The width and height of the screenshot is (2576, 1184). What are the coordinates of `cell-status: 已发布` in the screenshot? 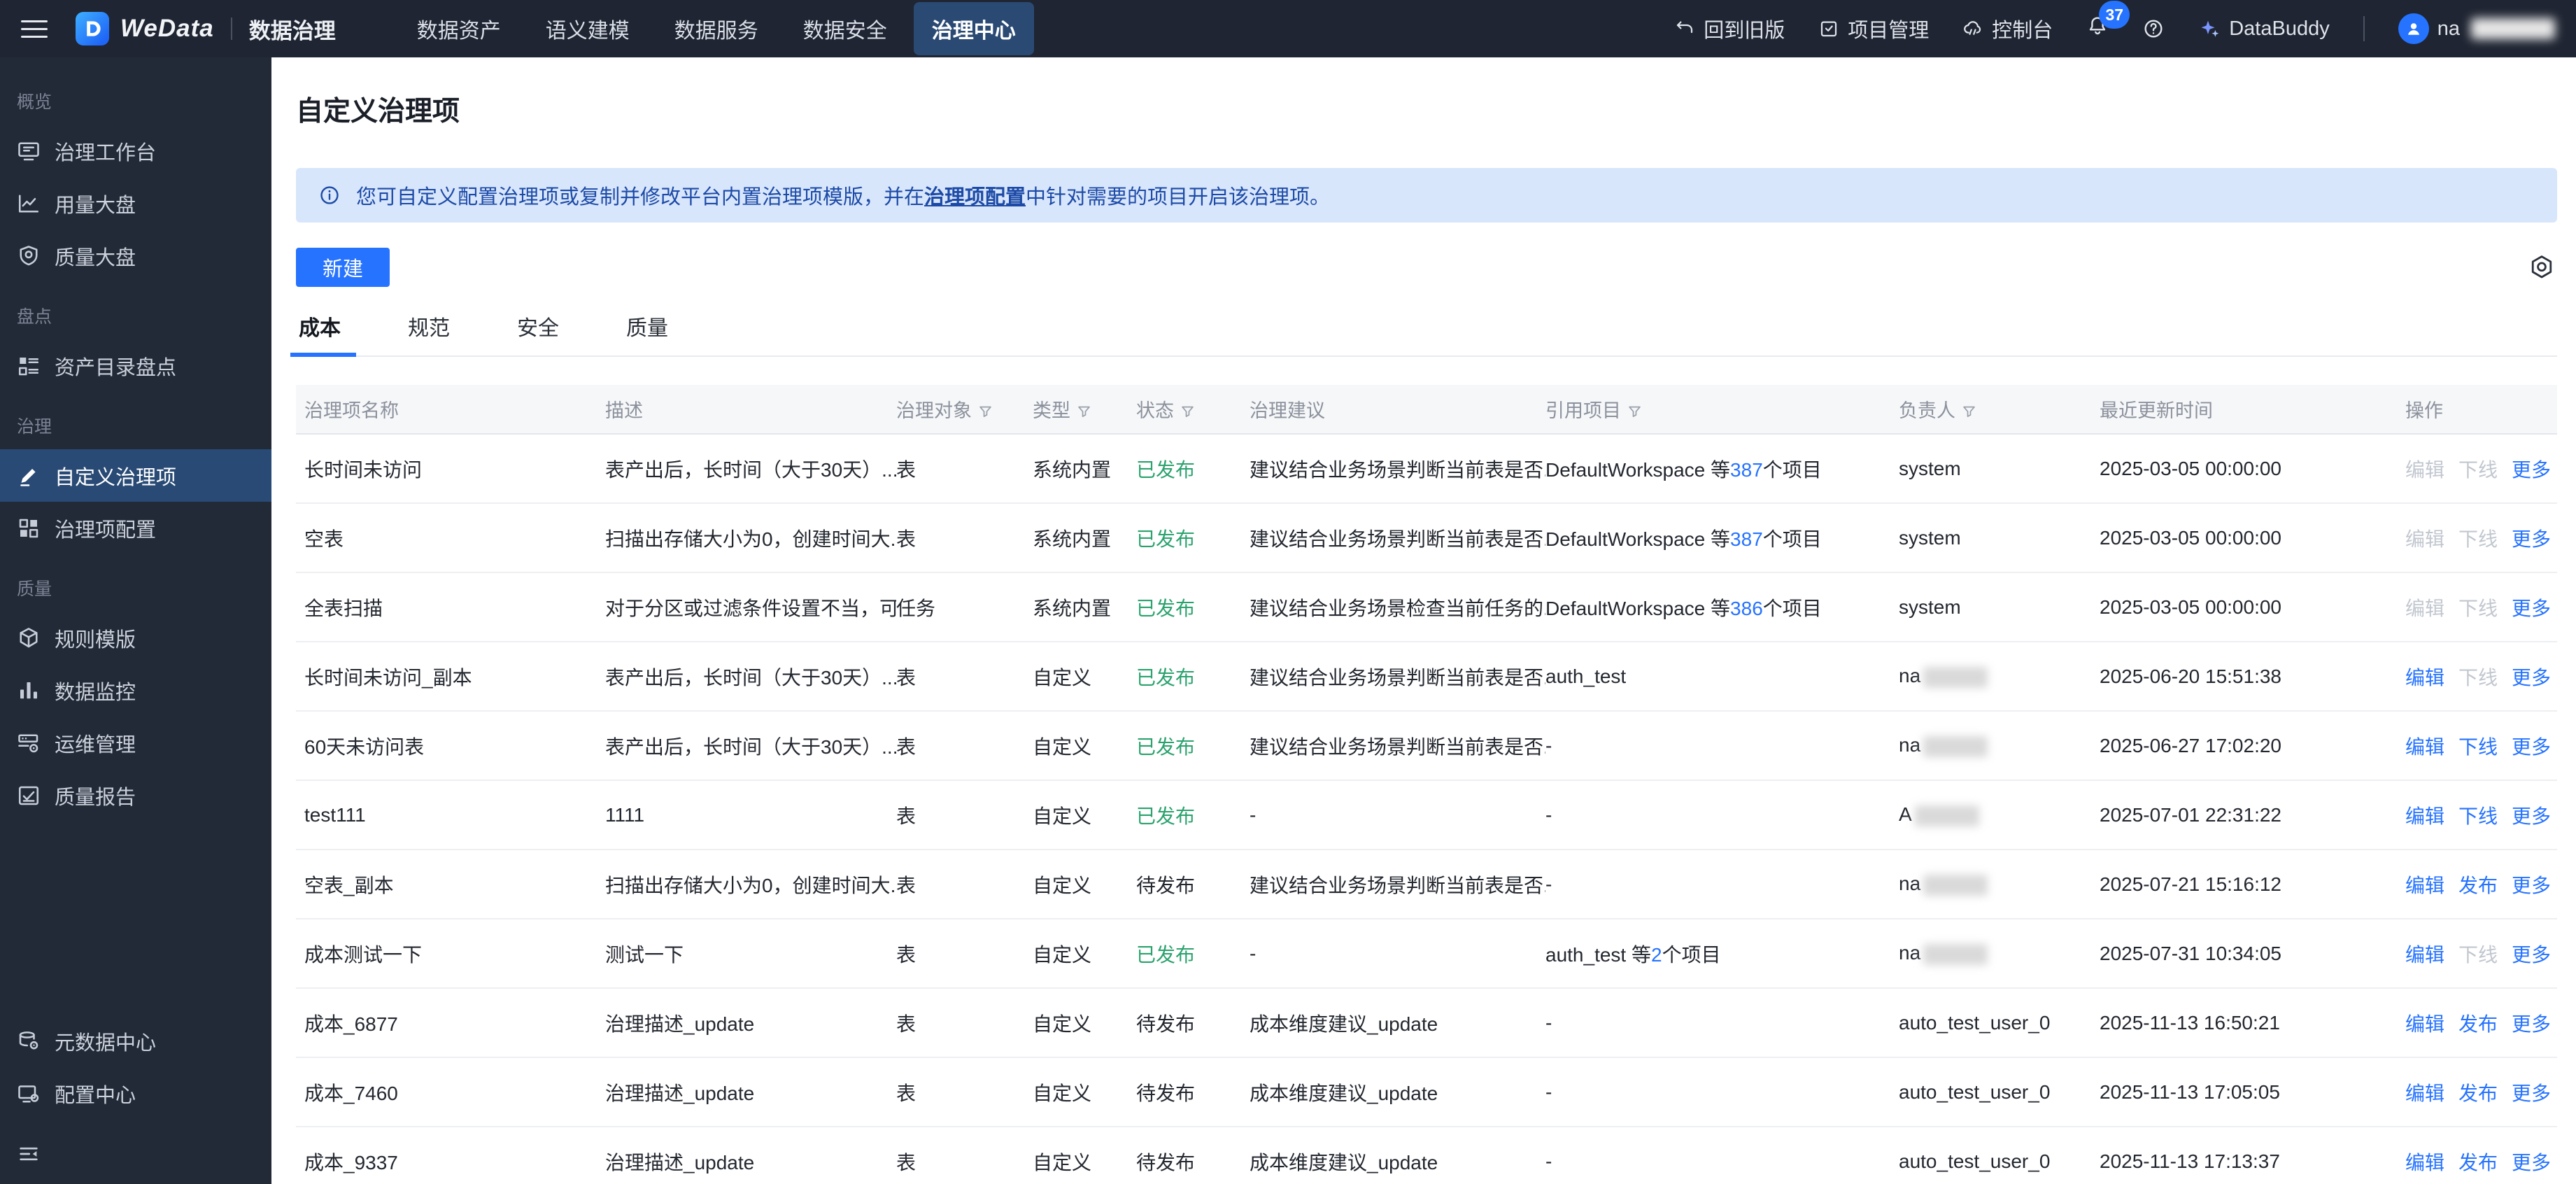 It's located at (1193, 815).